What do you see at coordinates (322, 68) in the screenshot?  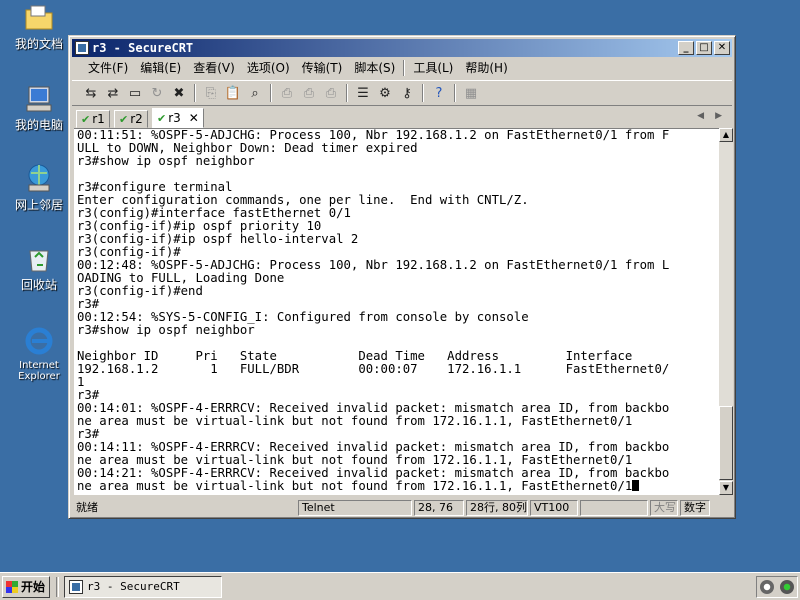 I see `menu-transfer: 传输(T)` at bounding box center [322, 68].